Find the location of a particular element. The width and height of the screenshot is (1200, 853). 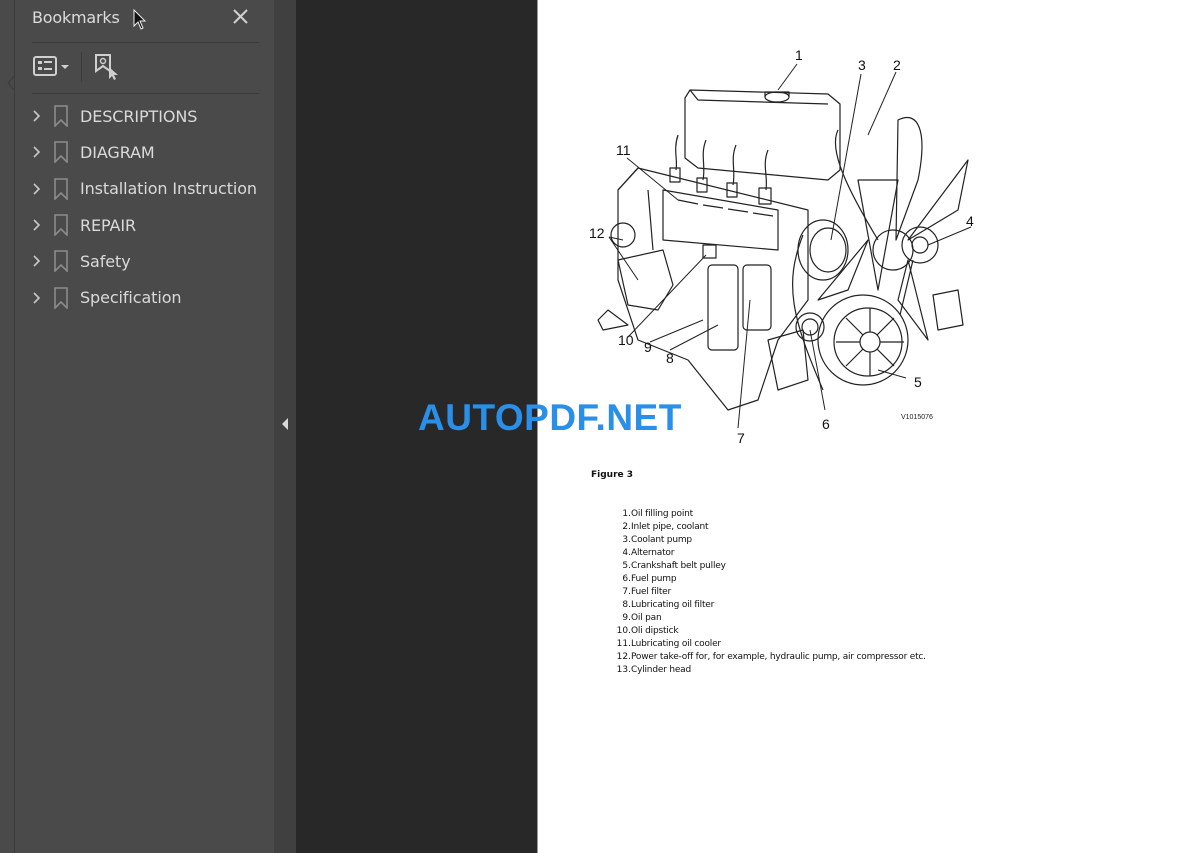

figure-callout-7: 7 is located at coordinates (741, 438).